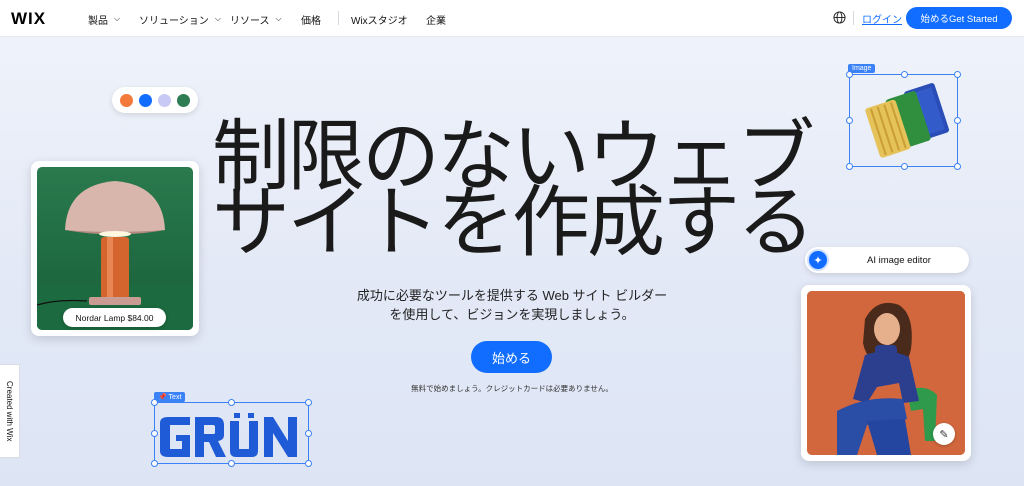 This screenshot has width=1024, height=486. What do you see at coordinates (944, 434) in the screenshot?
I see `pencil-sparkle-icon: ✎` at bounding box center [944, 434].